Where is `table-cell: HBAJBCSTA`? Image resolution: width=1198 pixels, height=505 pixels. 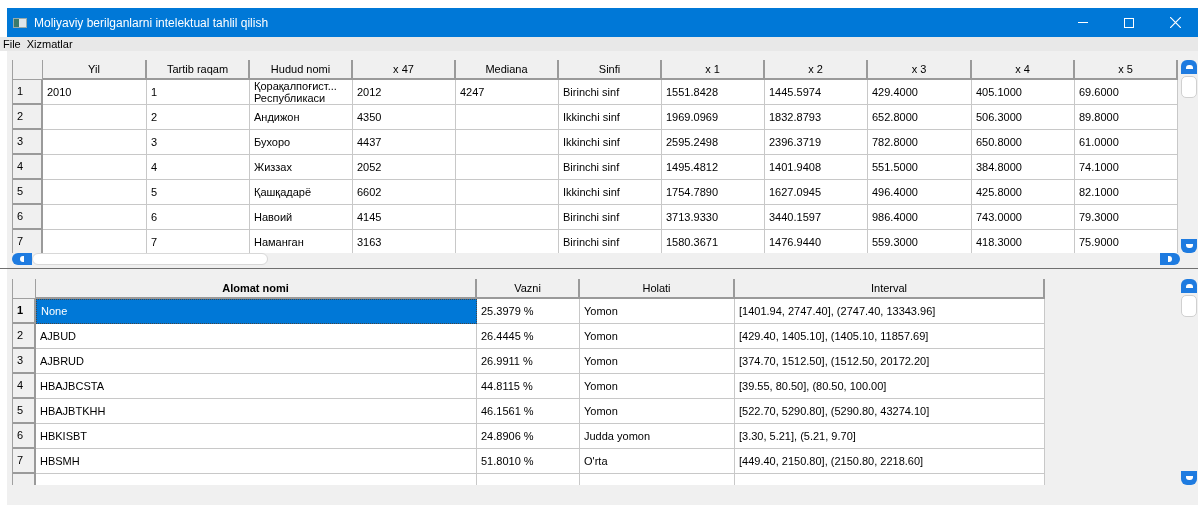 table-cell: HBAJBCSTA is located at coordinates (256, 386).